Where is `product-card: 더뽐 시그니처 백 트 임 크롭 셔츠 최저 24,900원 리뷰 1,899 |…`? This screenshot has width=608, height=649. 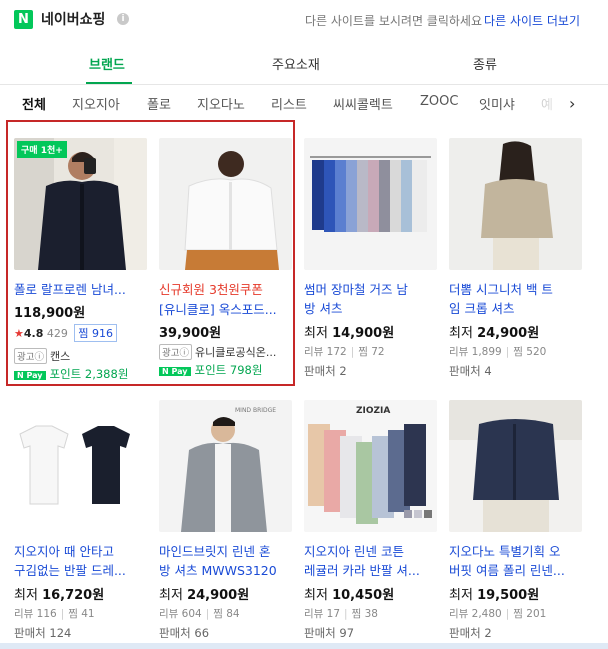
product-card: 더뽐 시그니처 백 트 임 크롭 셔츠 최저 24,900원 리뷰 1,899 |… is located at coordinates (516, 260).